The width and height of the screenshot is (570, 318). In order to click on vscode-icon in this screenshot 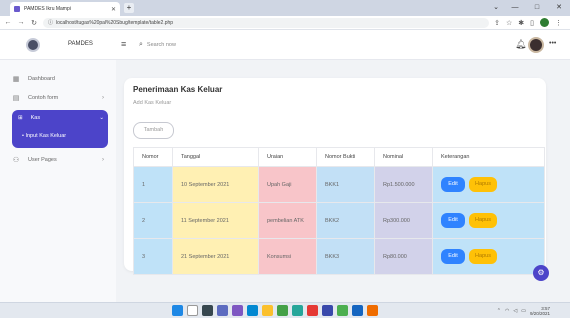, I will do `click(357, 310)`.